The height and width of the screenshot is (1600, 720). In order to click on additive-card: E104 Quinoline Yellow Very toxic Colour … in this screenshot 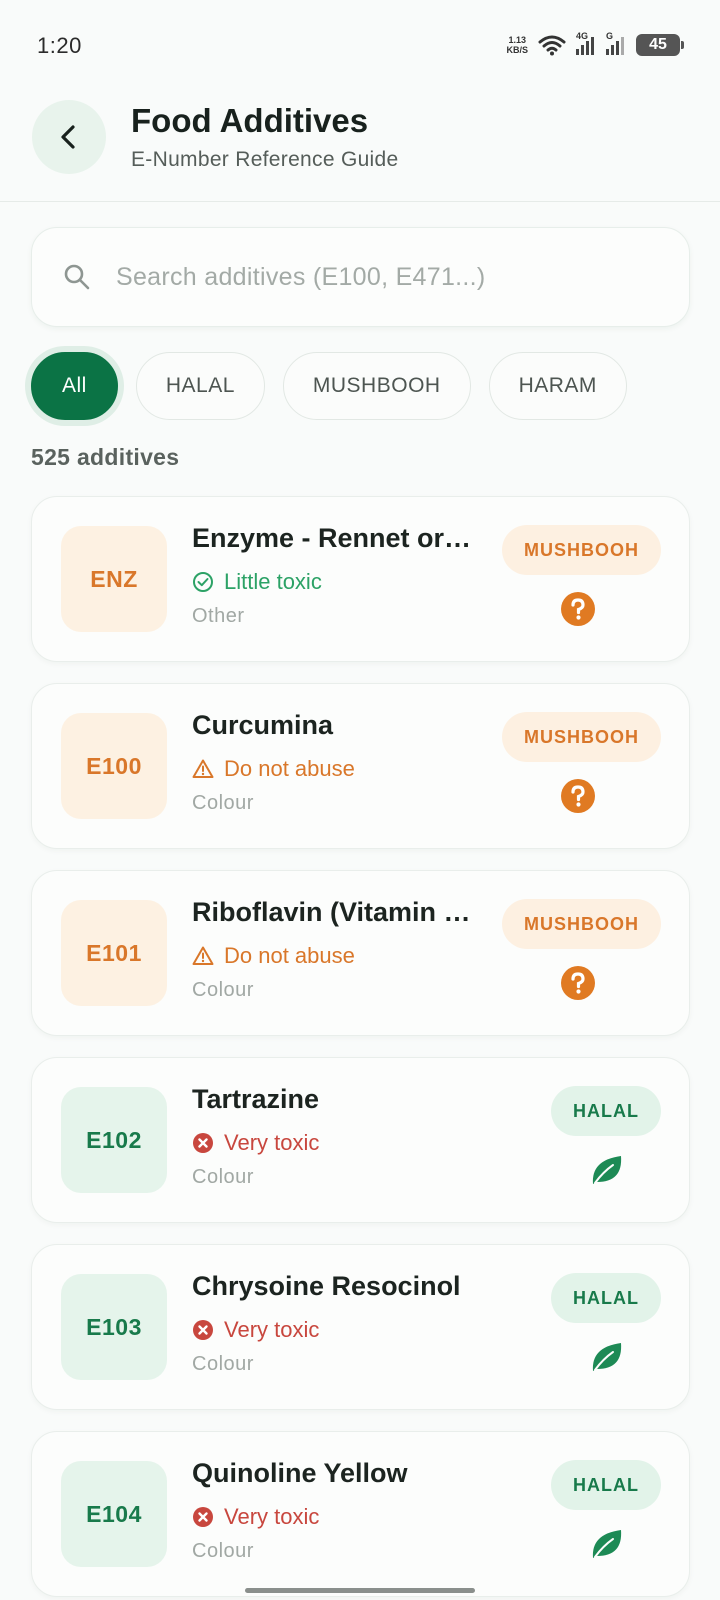, I will do `click(360, 1514)`.